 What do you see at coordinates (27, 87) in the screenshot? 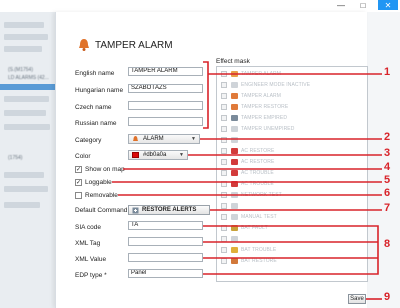
I see `list-item-selected` at bounding box center [27, 87].